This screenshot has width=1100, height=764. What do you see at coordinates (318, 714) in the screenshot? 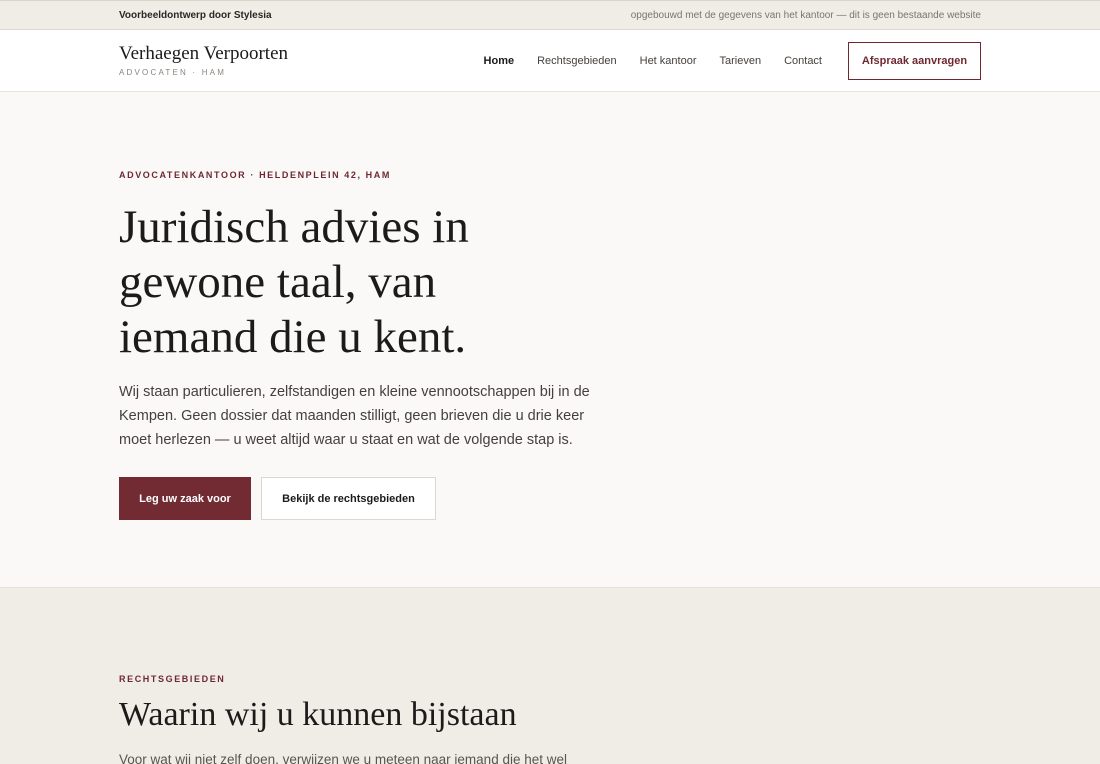
I see `areas-title: Waarin wij u kunnen bijstaan` at bounding box center [318, 714].